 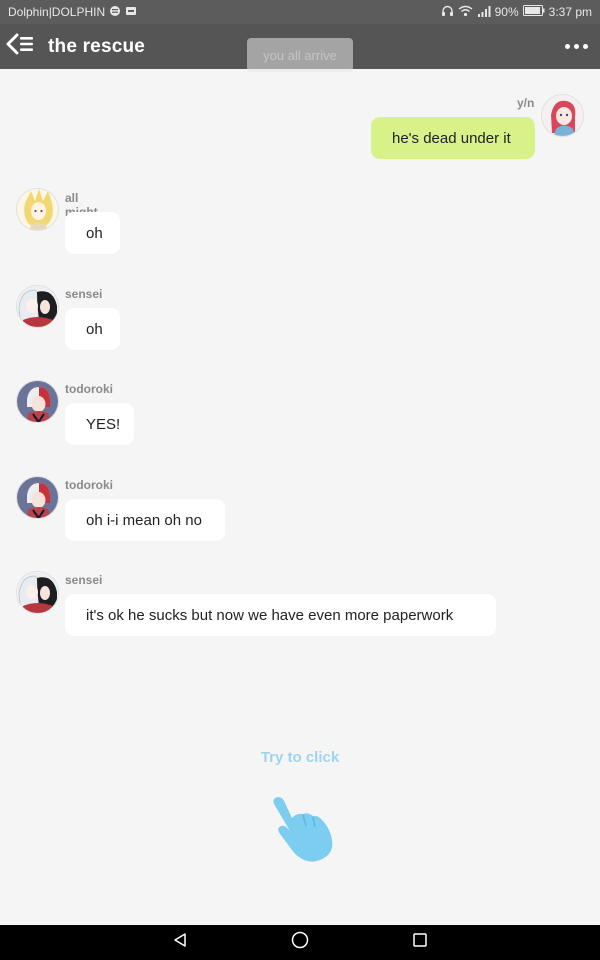 What do you see at coordinates (506, 12) in the screenshot?
I see `battery-percent: 90%` at bounding box center [506, 12].